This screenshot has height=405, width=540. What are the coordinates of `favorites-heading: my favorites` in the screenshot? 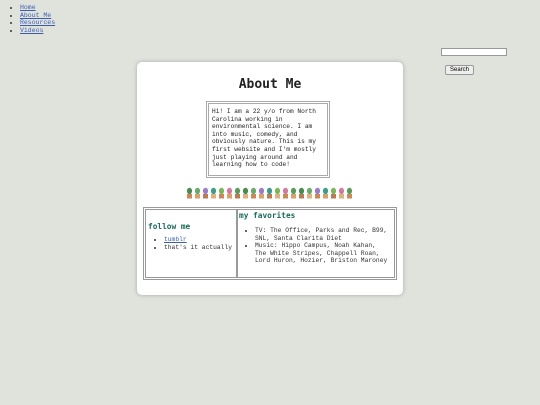 It's located at (267, 215).